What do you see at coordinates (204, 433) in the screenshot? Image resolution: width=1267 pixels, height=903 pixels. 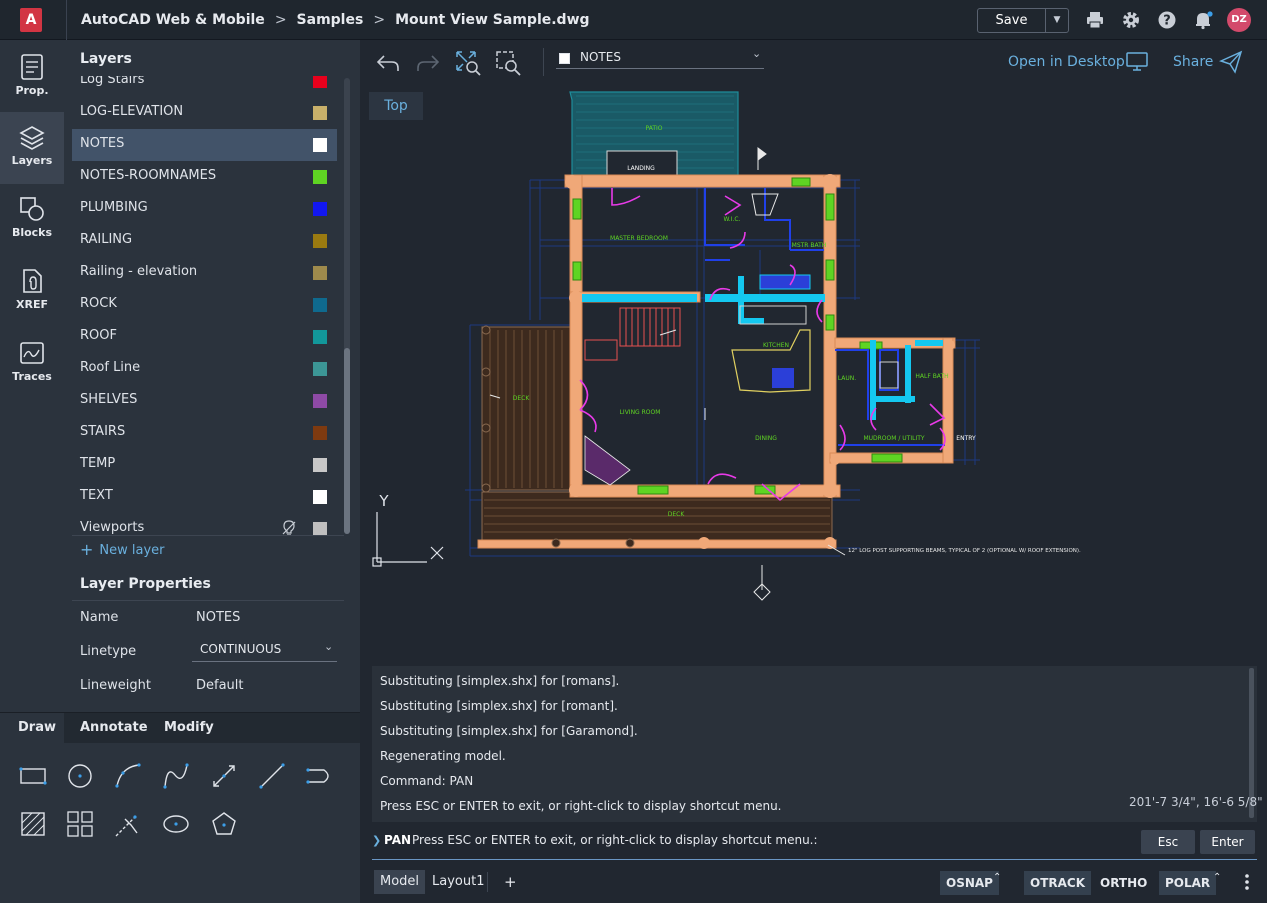 I see `layer-row: STAIRS` at bounding box center [204, 433].